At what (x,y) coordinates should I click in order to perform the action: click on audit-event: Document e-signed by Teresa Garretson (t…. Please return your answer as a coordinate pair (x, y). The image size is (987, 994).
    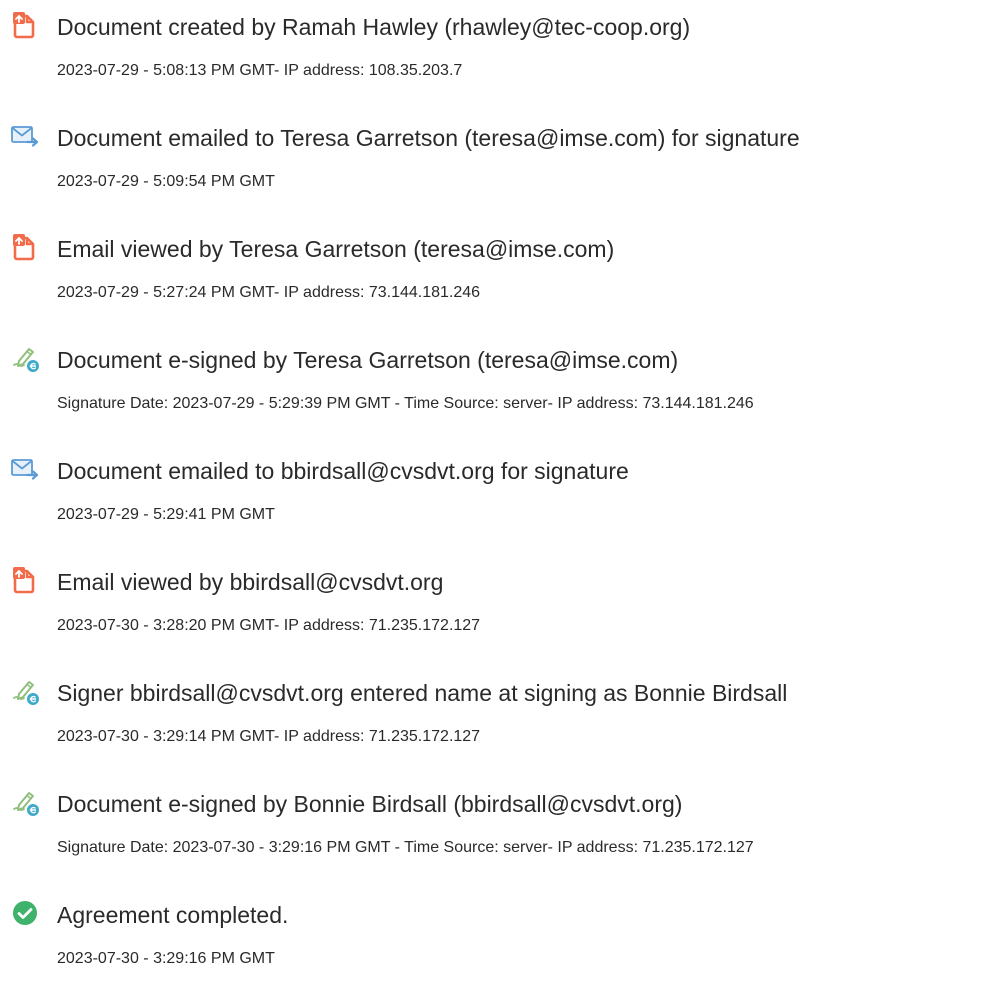
    Looking at the image, I should click on (493, 378).